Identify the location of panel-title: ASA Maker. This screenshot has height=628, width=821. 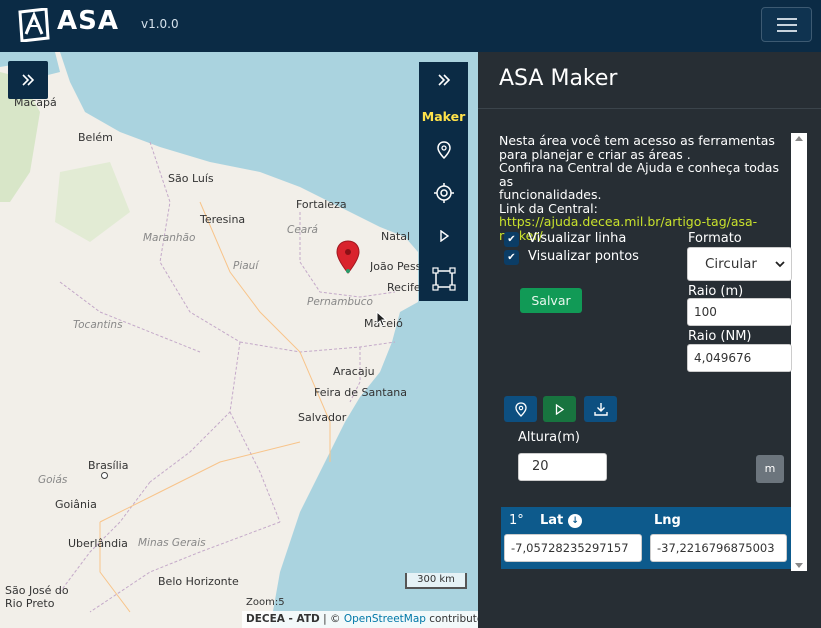
(558, 78).